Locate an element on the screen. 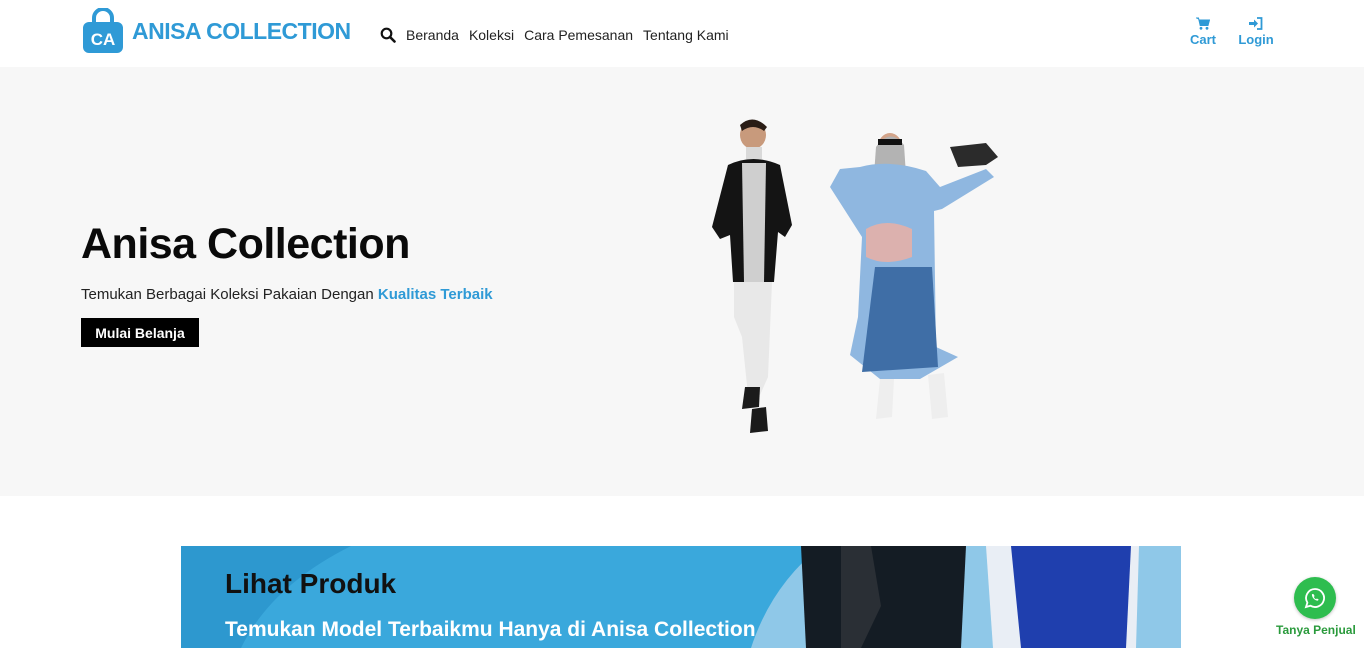  shopping-bag-logo-icon: CA is located at coordinates (103, 30).